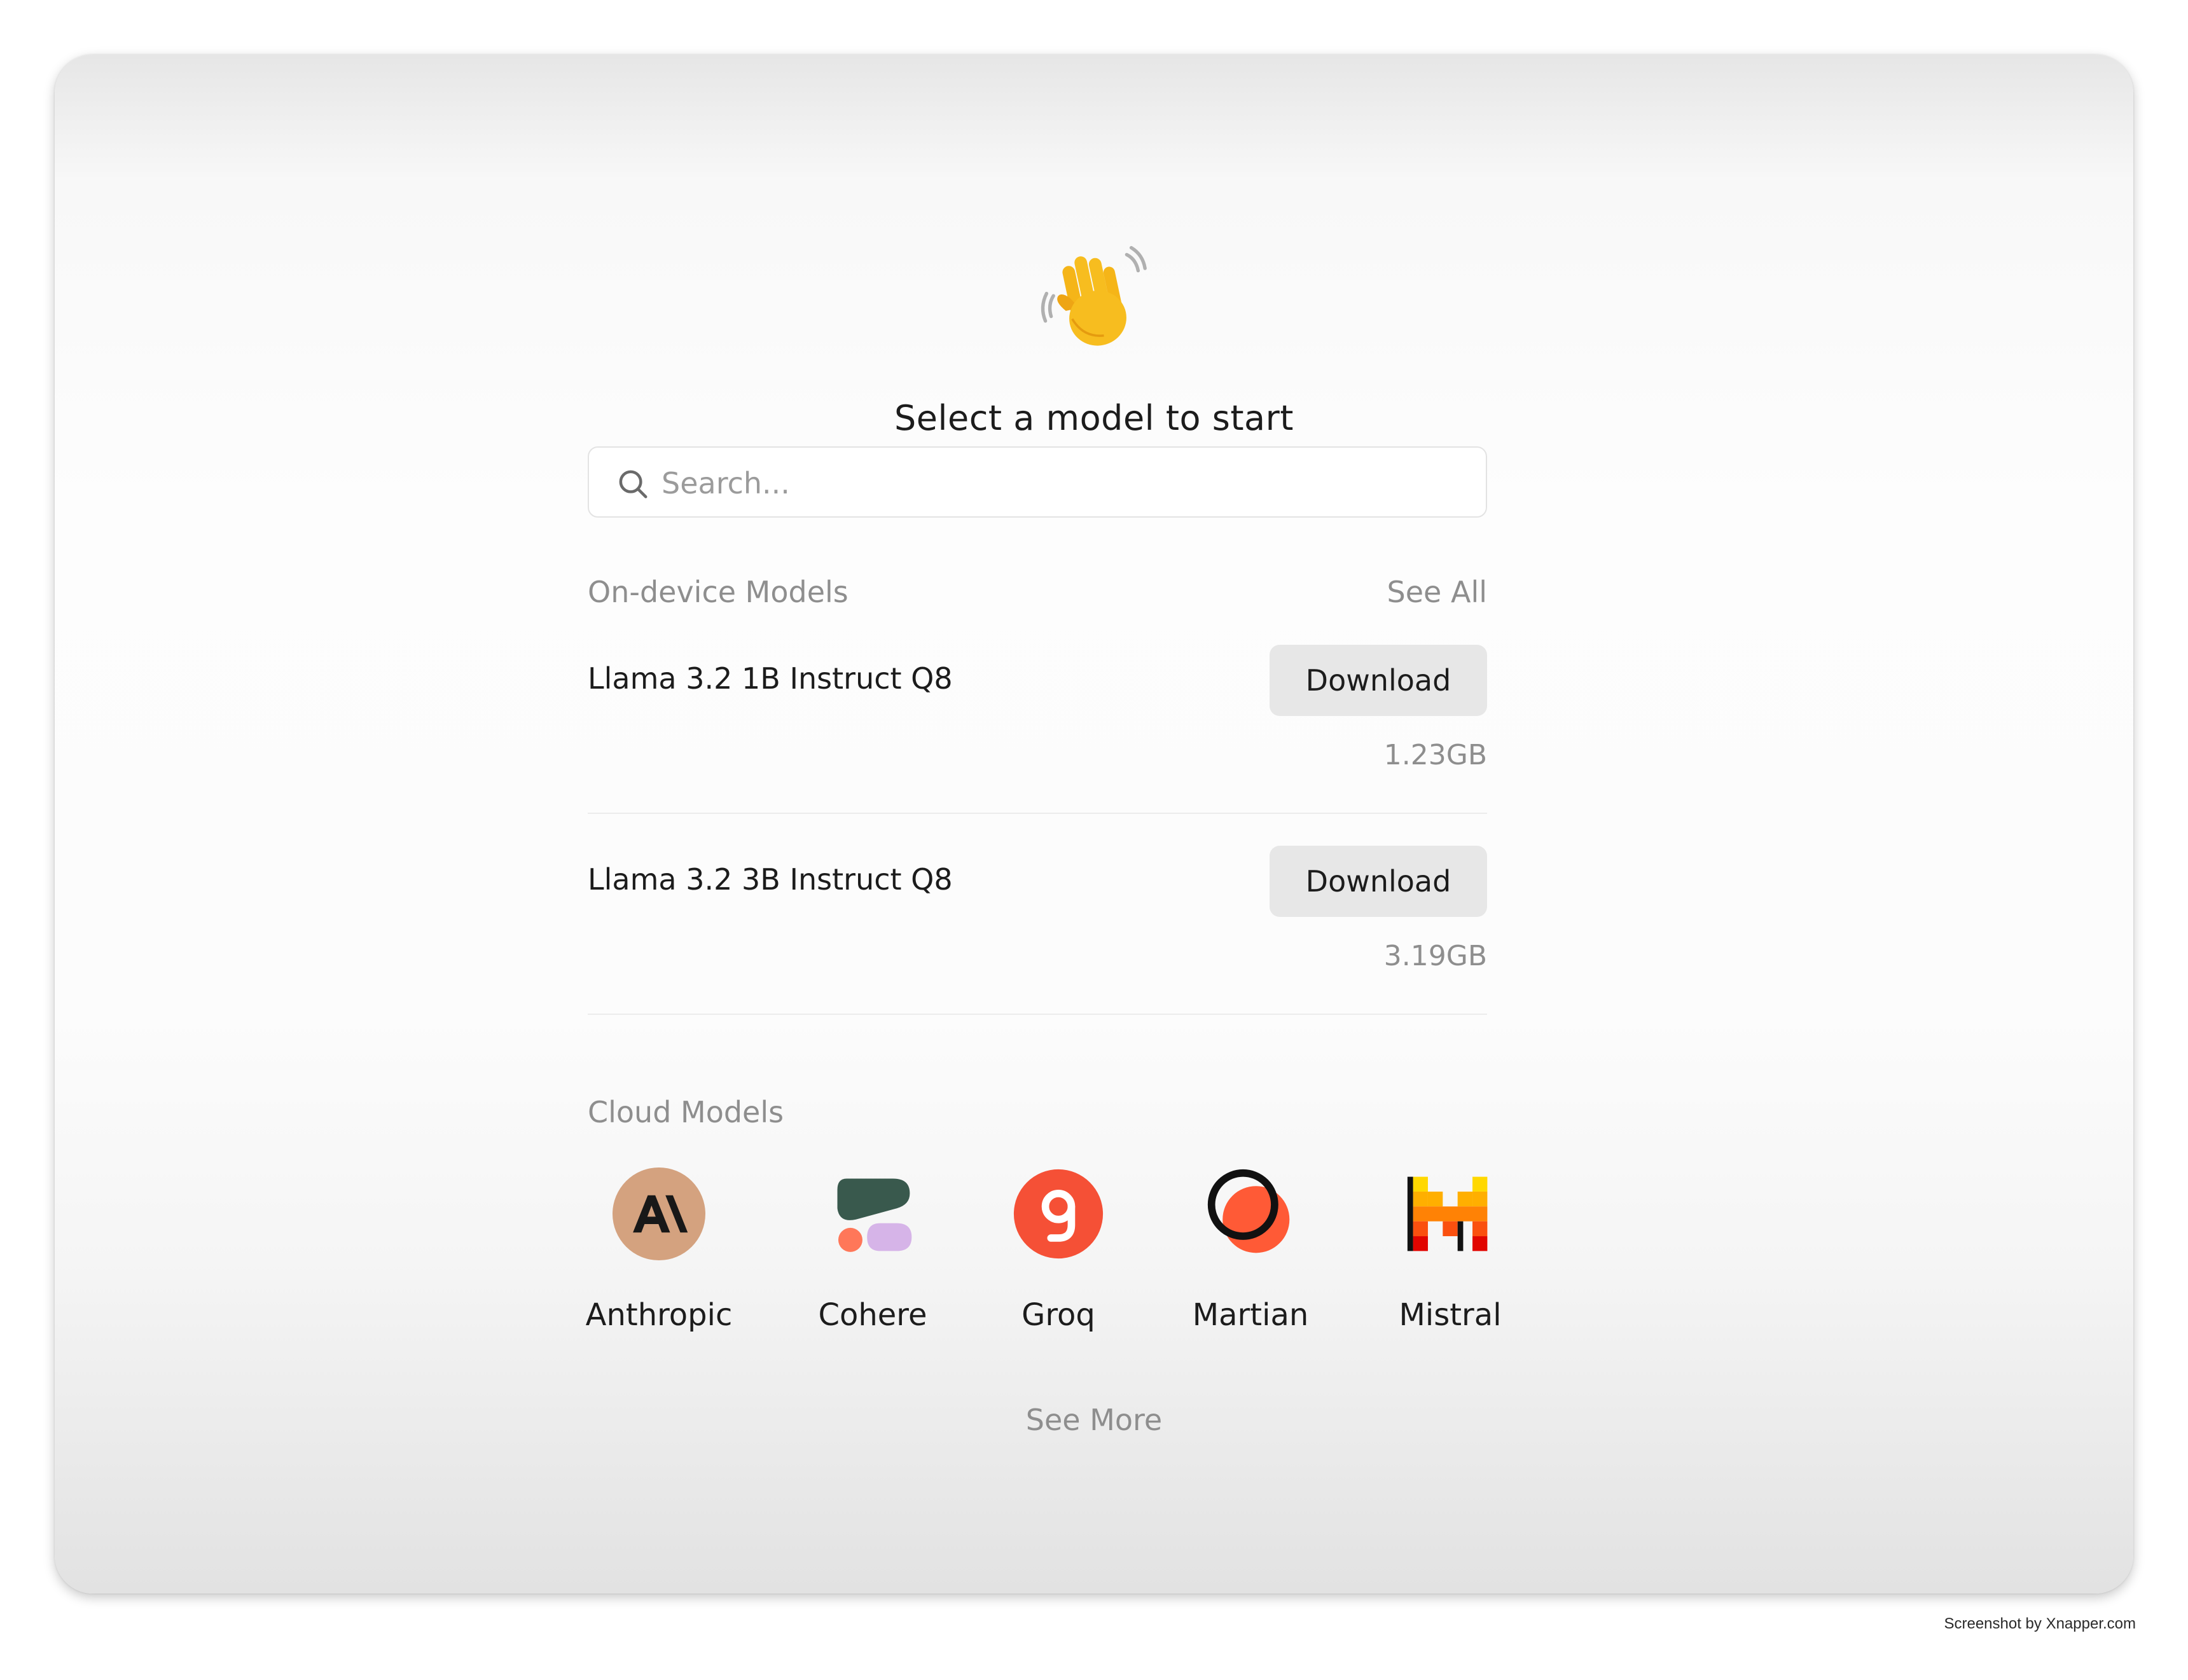 This screenshot has height=1680, width=2188. Describe the element at coordinates (1435, 755) in the screenshot. I see `model-size-llama-1b: 1.23GB` at that location.